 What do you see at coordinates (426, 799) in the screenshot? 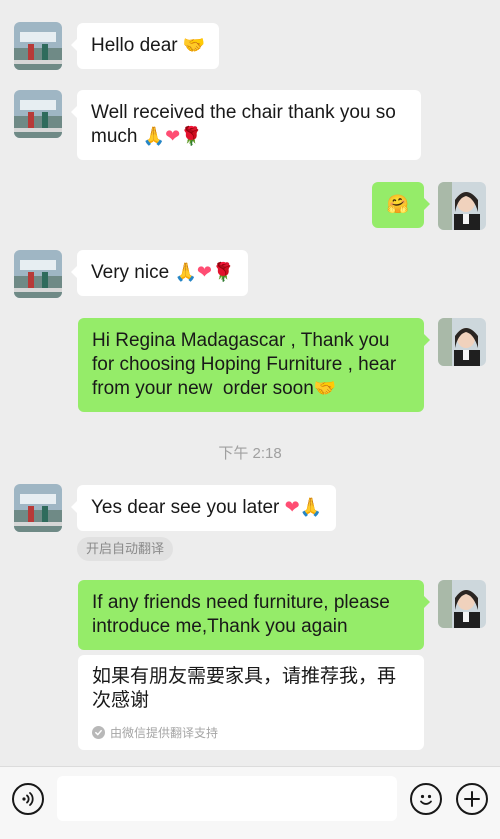
I see `emoji-icon` at bounding box center [426, 799].